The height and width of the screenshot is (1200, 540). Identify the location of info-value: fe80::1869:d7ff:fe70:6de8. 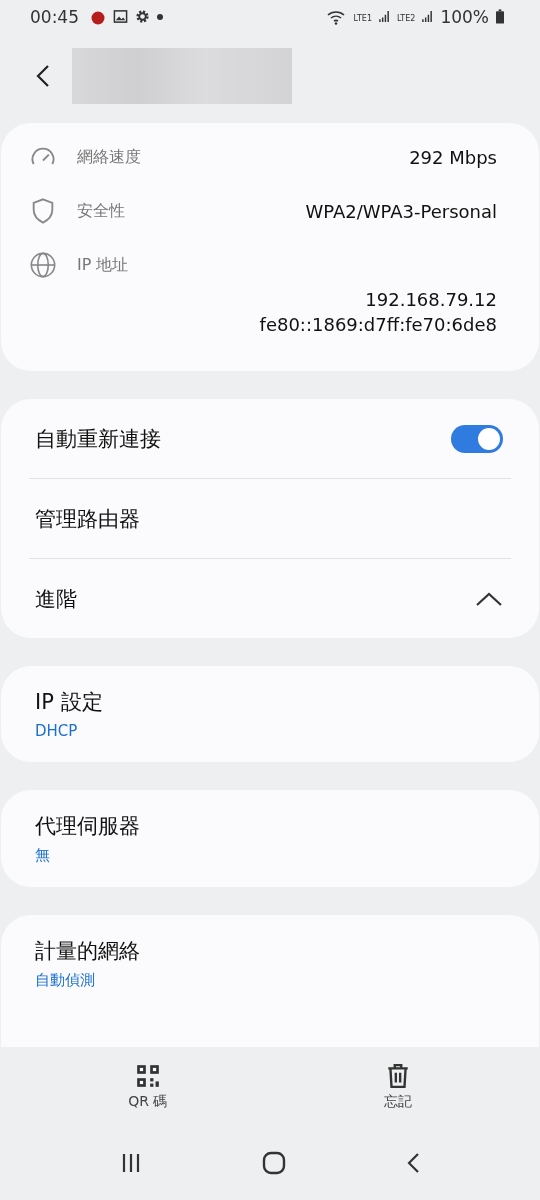
(378, 325).